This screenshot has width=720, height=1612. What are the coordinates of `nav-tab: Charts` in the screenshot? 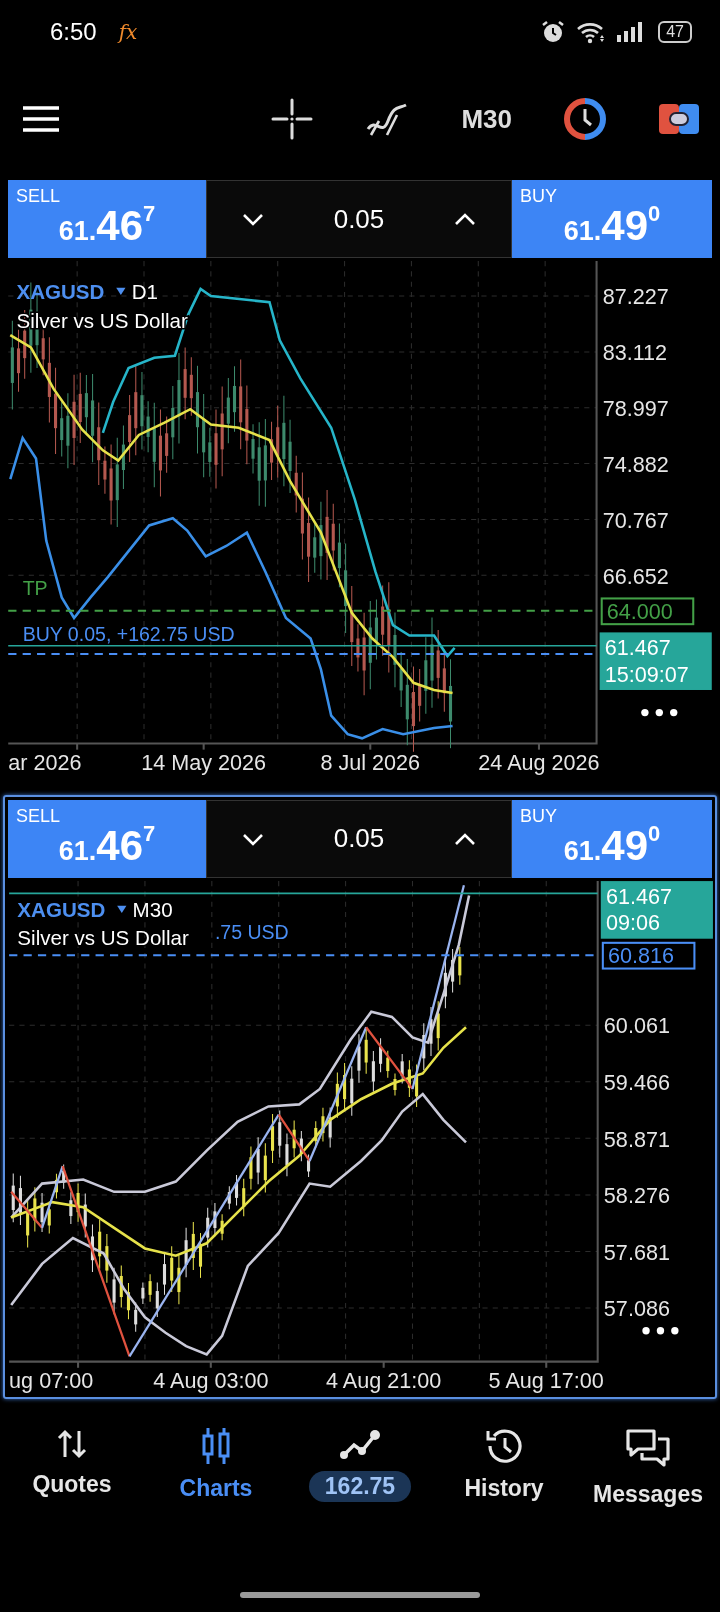 It's located at (216, 1468).